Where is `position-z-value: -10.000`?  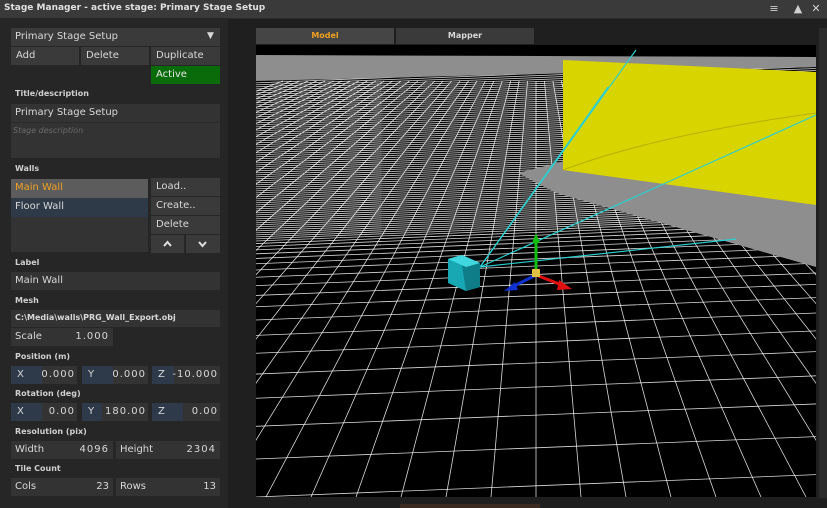
position-z-value: -10.000 is located at coordinates (195, 374).